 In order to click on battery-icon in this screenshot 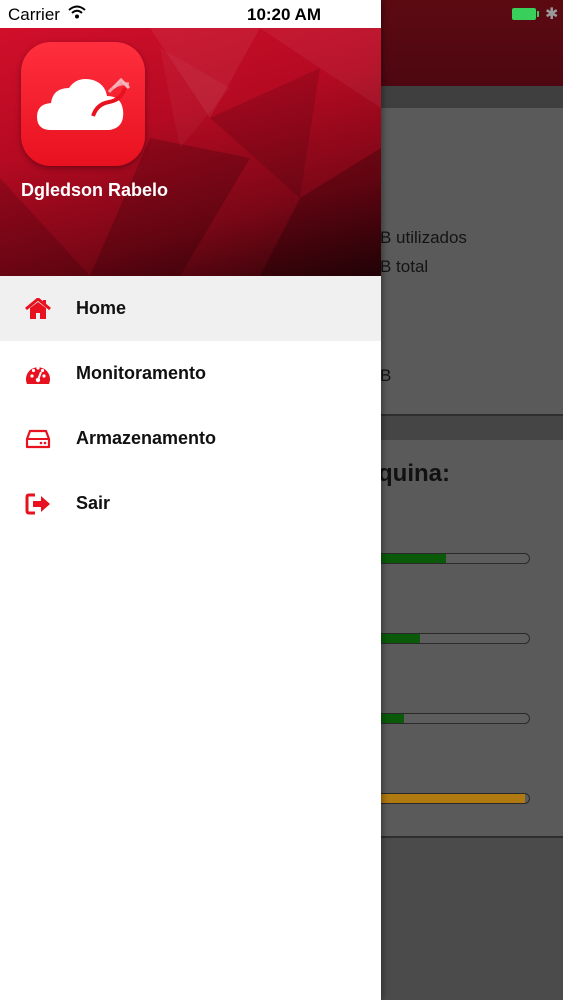, I will do `click(524, 14)`.